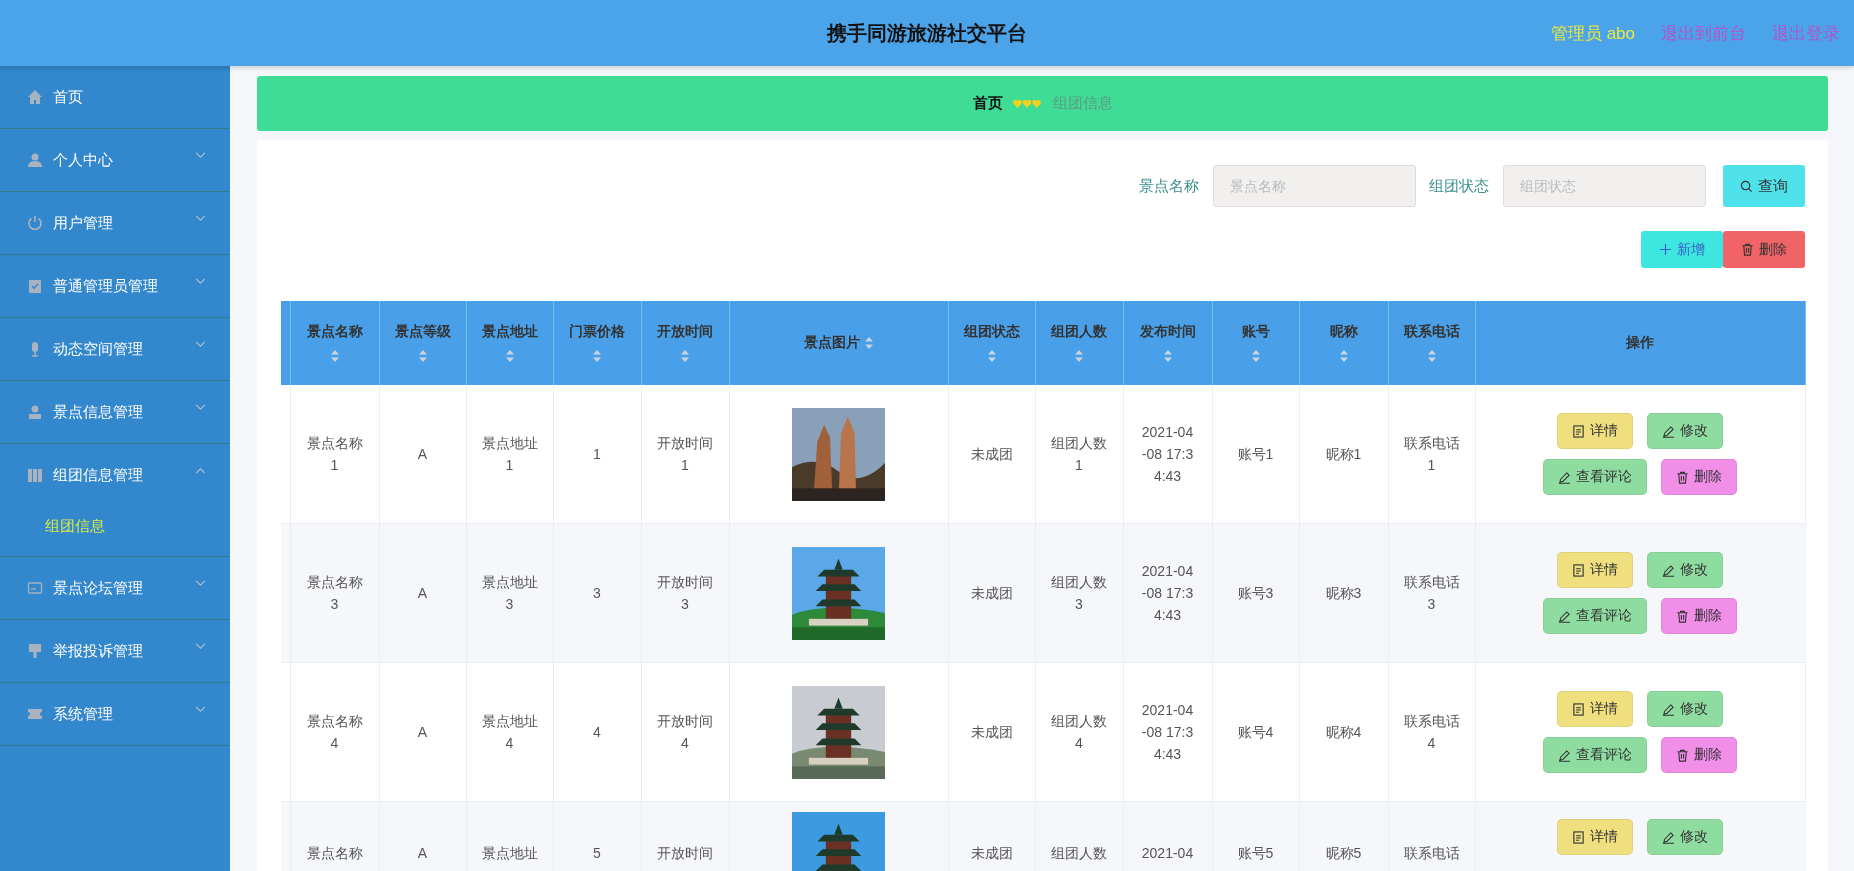 The height and width of the screenshot is (871, 1854). What do you see at coordinates (115, 412) in the screenshot?
I see `sidebar-item: 景点信息管理` at bounding box center [115, 412].